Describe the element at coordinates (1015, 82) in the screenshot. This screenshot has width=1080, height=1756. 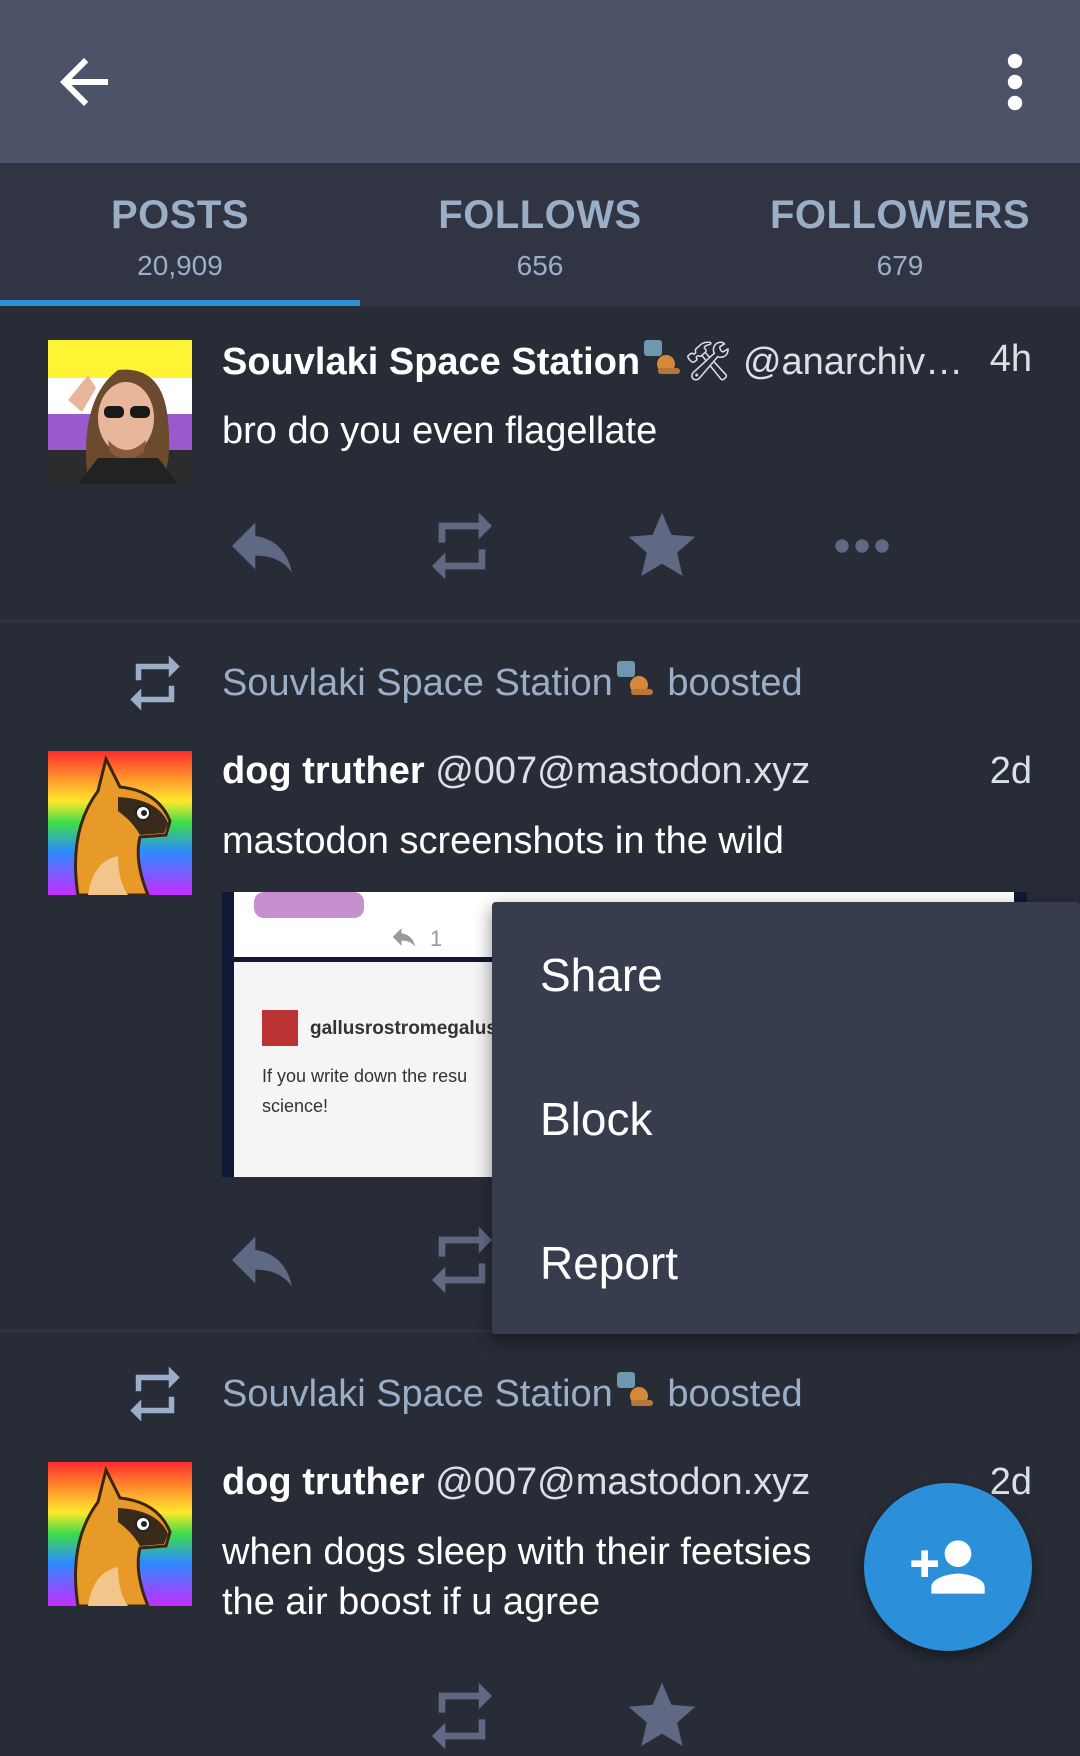
I see `more-vert-icon` at that location.